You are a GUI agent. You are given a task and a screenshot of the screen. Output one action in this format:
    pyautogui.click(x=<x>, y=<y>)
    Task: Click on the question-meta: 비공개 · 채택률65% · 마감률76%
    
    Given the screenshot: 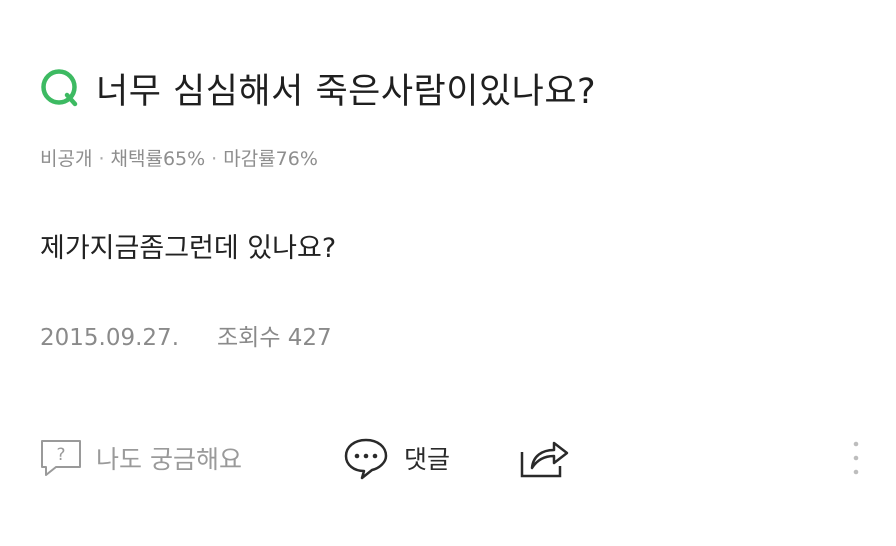 What is the action you would take?
    pyautogui.click(x=179, y=157)
    